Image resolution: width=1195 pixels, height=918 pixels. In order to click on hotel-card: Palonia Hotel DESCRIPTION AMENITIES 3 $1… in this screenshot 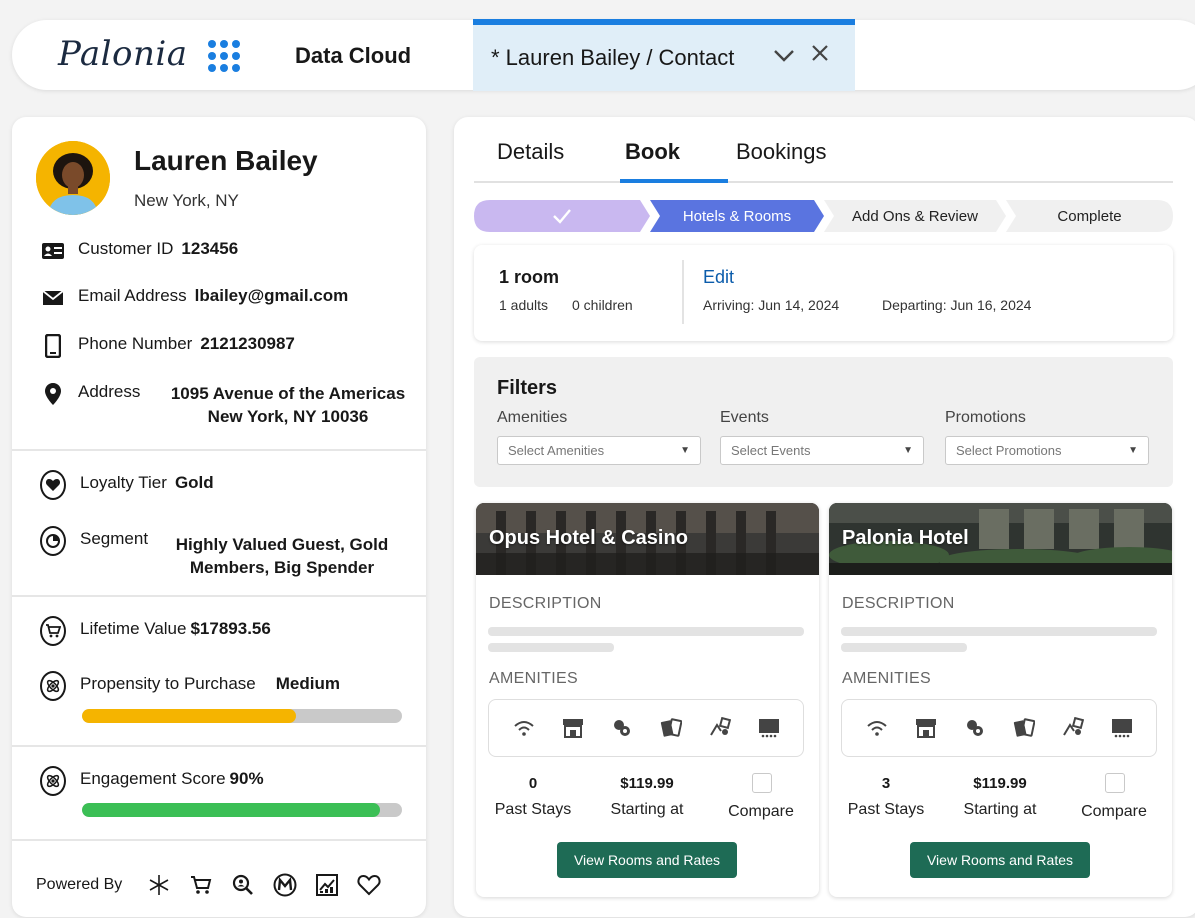, I will do `click(1000, 700)`.